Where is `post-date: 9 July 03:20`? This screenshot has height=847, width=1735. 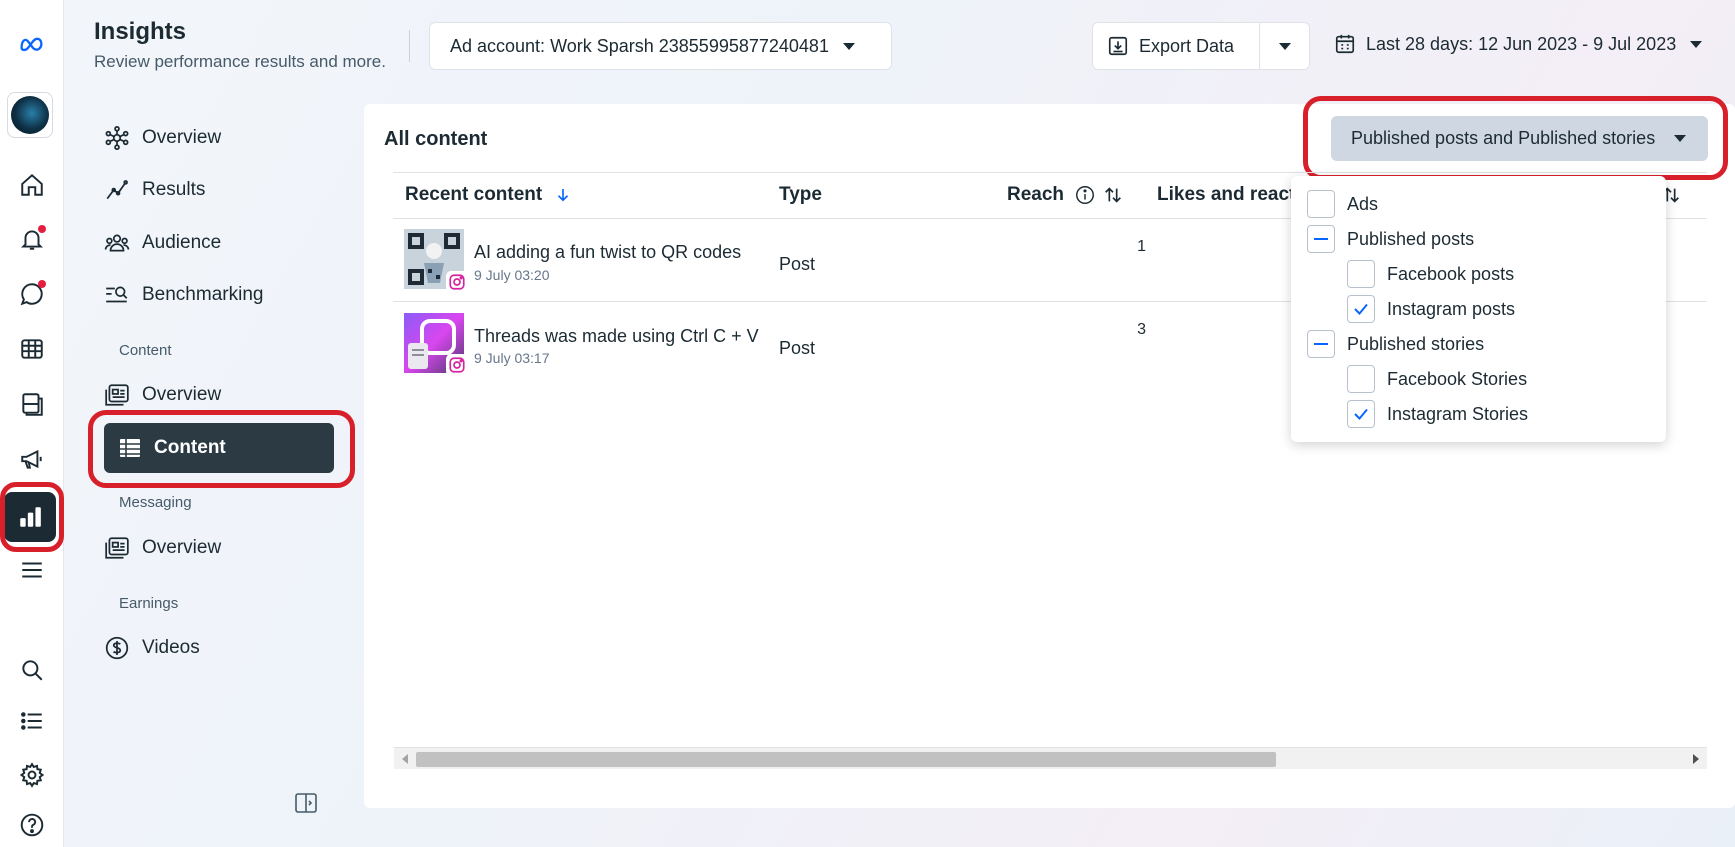
post-date: 9 July 03:20 is located at coordinates (512, 275).